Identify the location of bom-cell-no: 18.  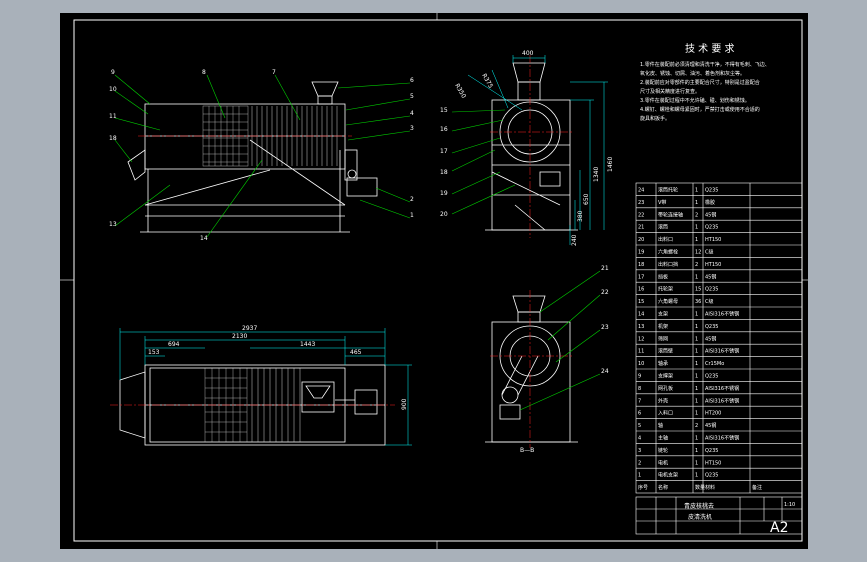
(641, 265).